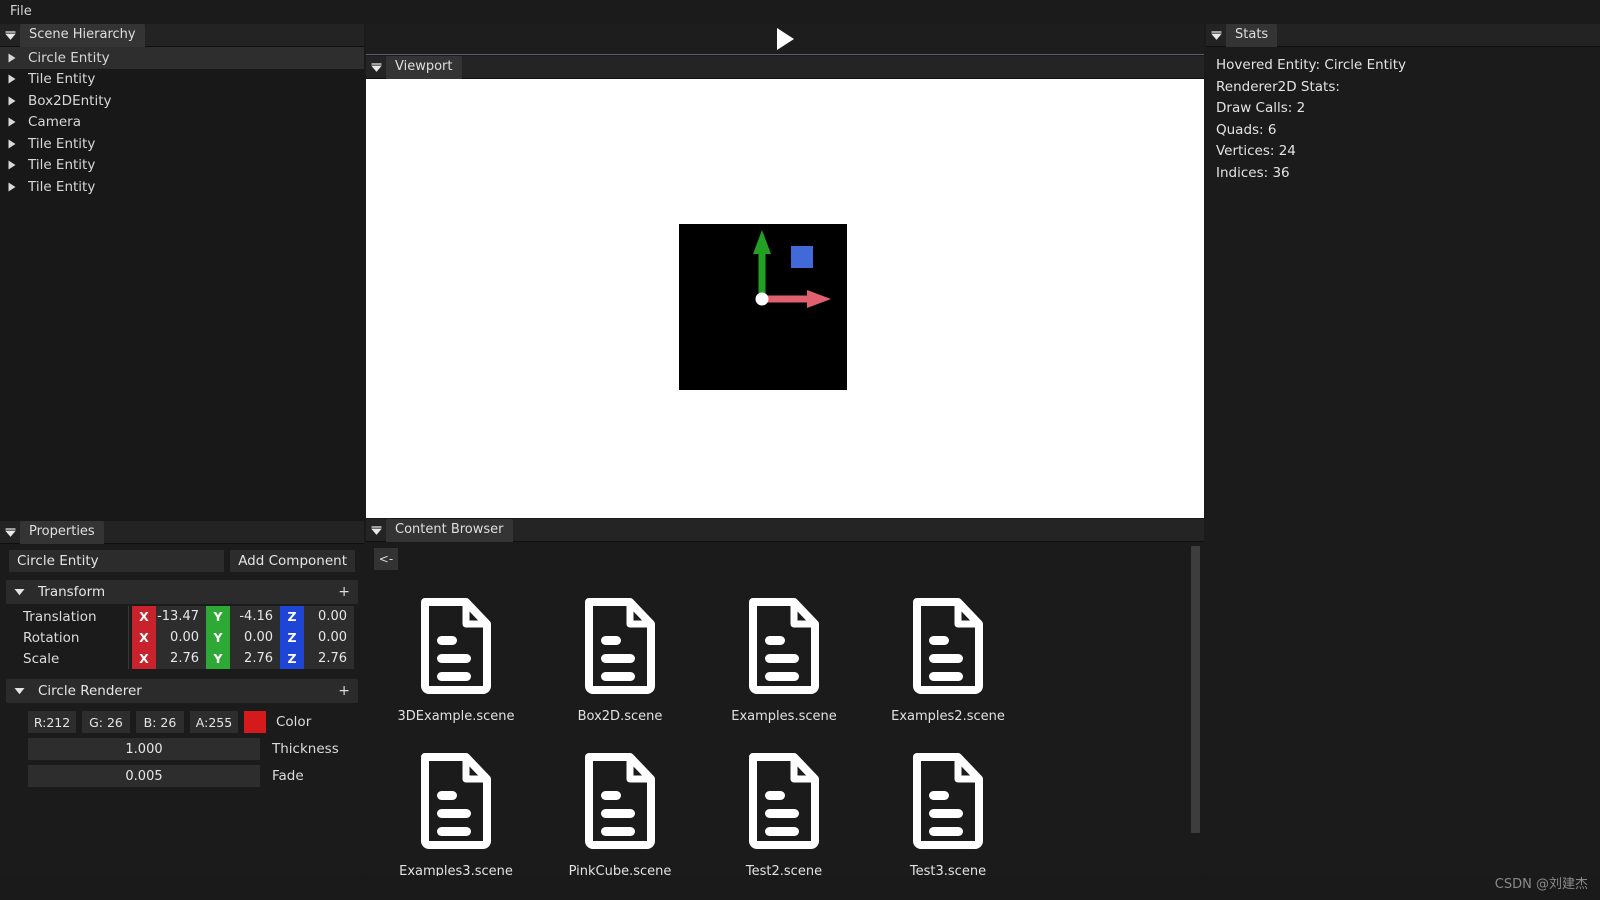 This screenshot has width=1600, height=900. What do you see at coordinates (144, 616) in the screenshot?
I see `axis-badge-x: X` at bounding box center [144, 616].